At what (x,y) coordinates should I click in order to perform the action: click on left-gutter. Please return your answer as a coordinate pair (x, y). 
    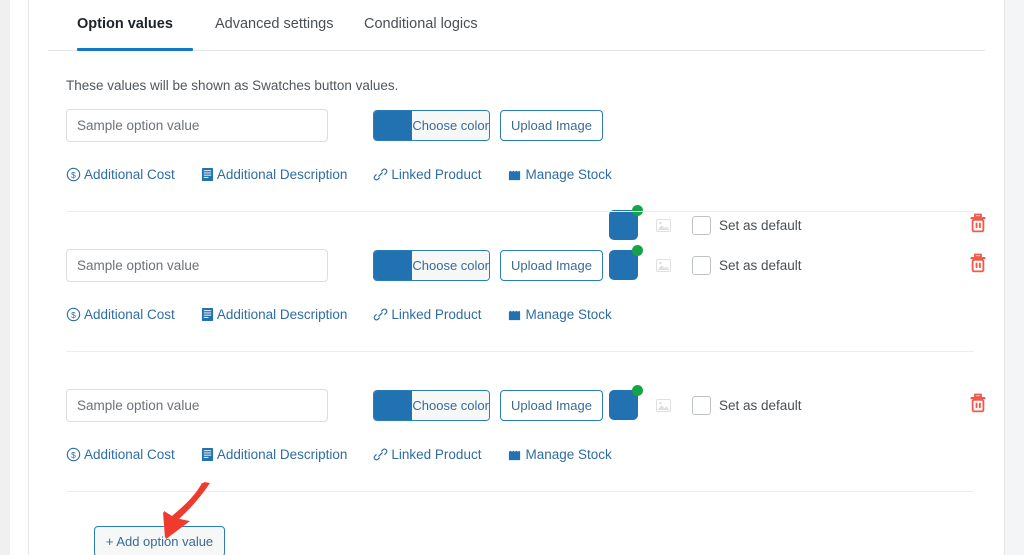
    Looking at the image, I should click on (5, 277).